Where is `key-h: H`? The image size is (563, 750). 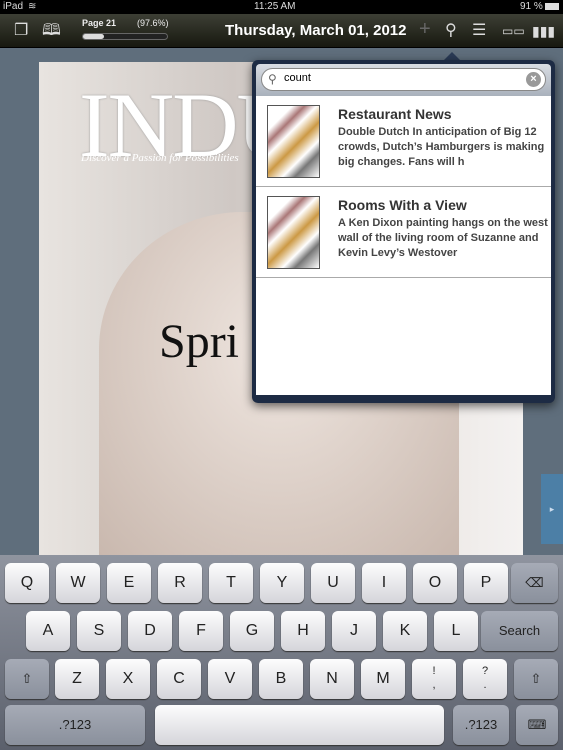
key-h: H is located at coordinates (303, 631).